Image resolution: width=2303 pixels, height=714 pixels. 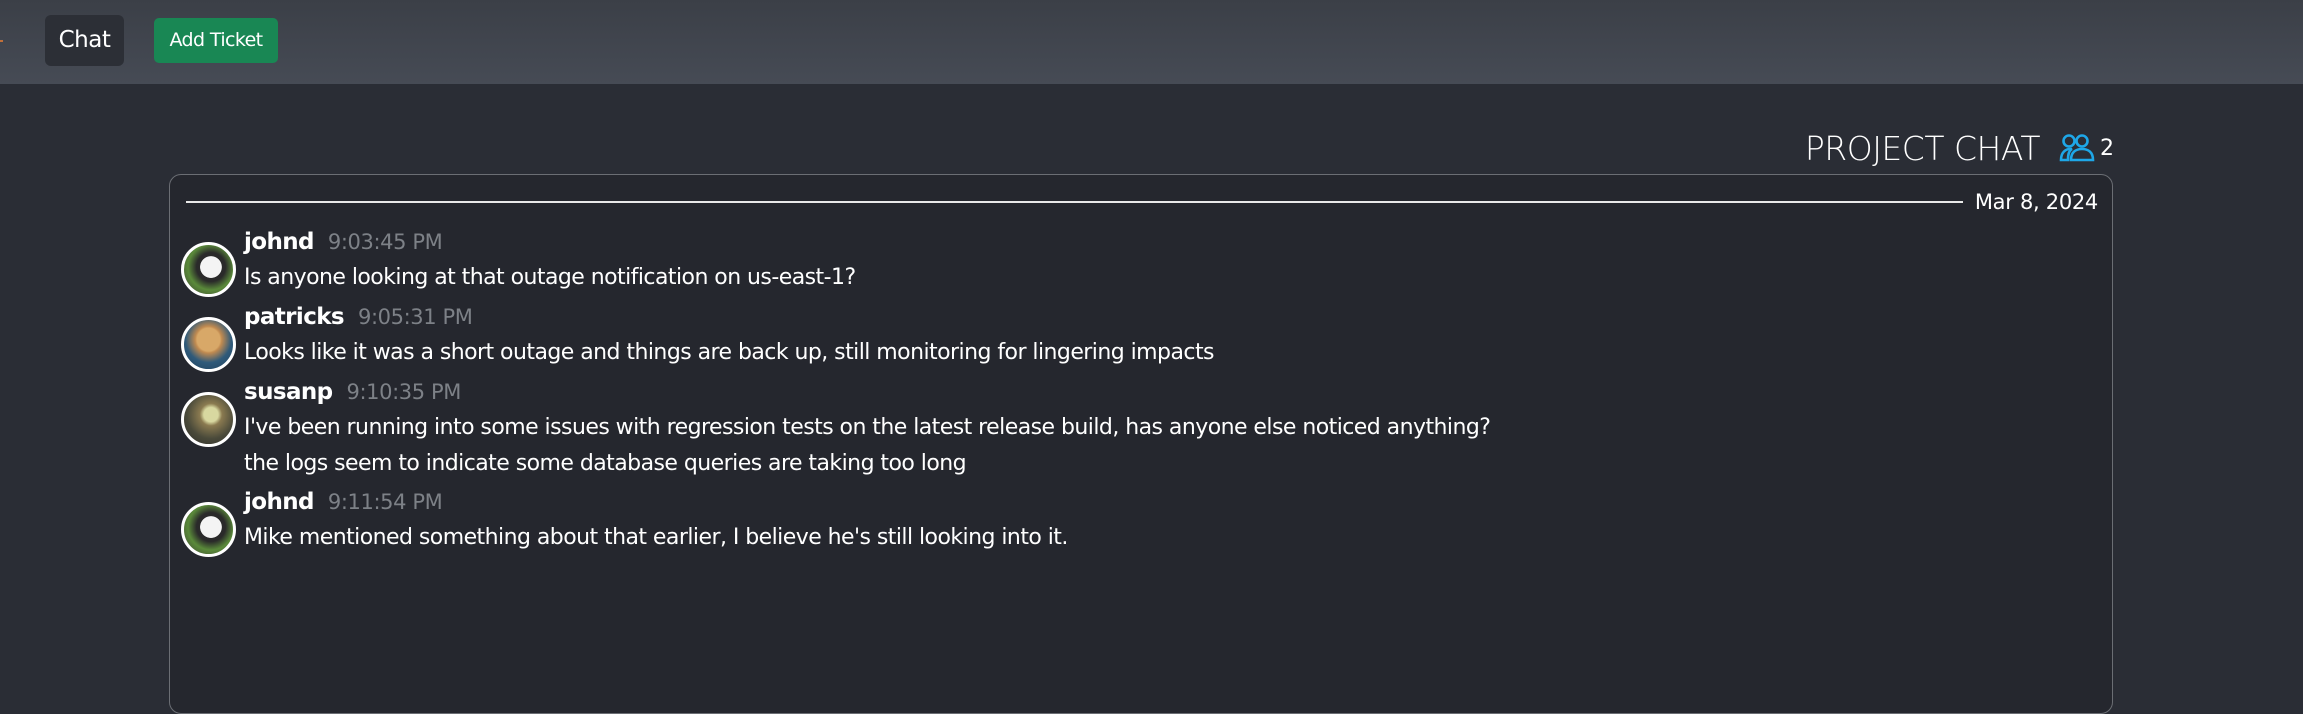 I want to click on message-timestamp: 9:10:35 PM, so click(x=404, y=392).